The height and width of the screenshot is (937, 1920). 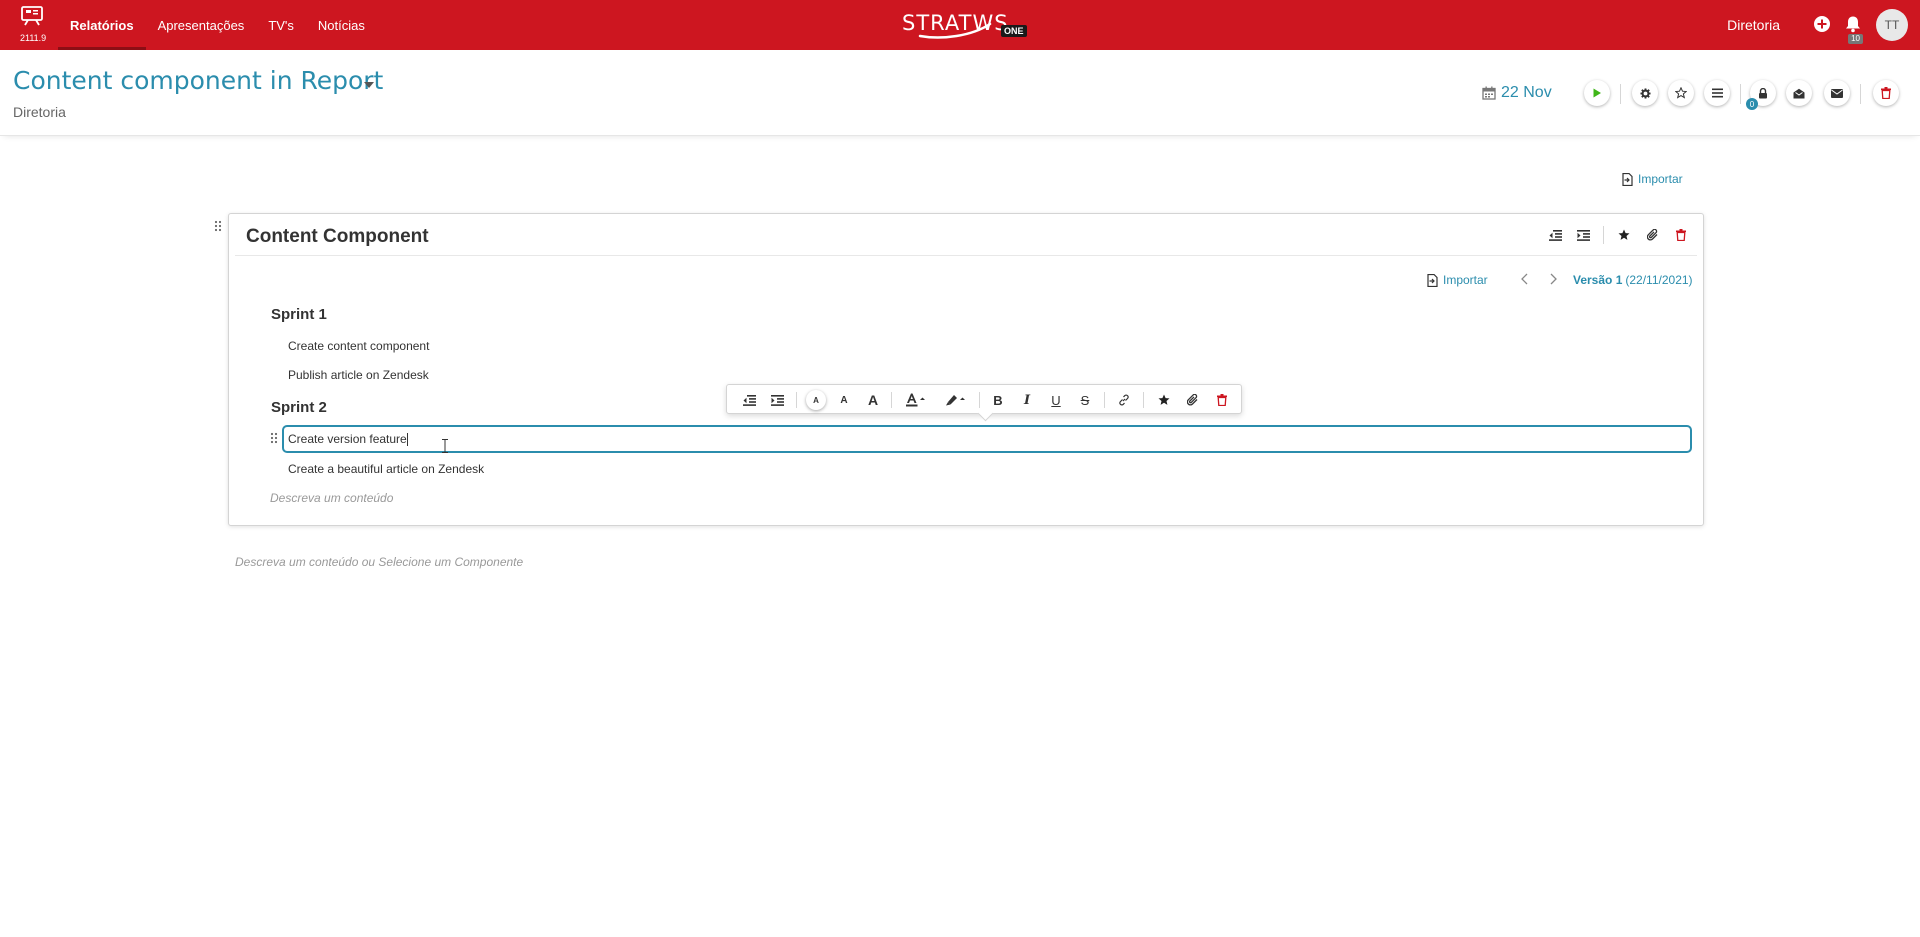 I want to click on font-color-icon, so click(x=915, y=400).